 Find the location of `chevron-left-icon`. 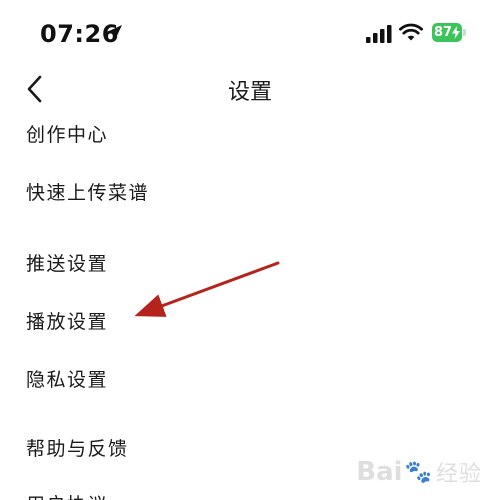

chevron-left-icon is located at coordinates (34, 89).